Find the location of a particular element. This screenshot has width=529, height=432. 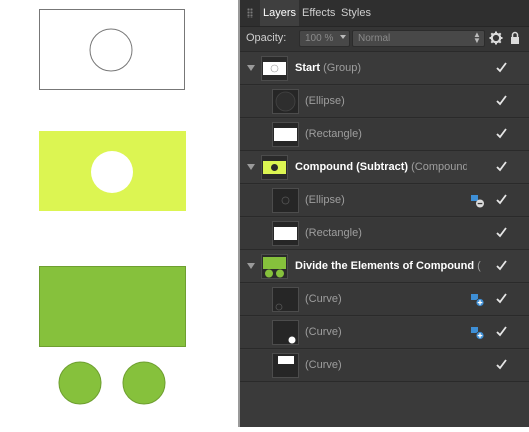

panel-tab-bar: Layers Effects Styles is located at coordinates (384, 13).